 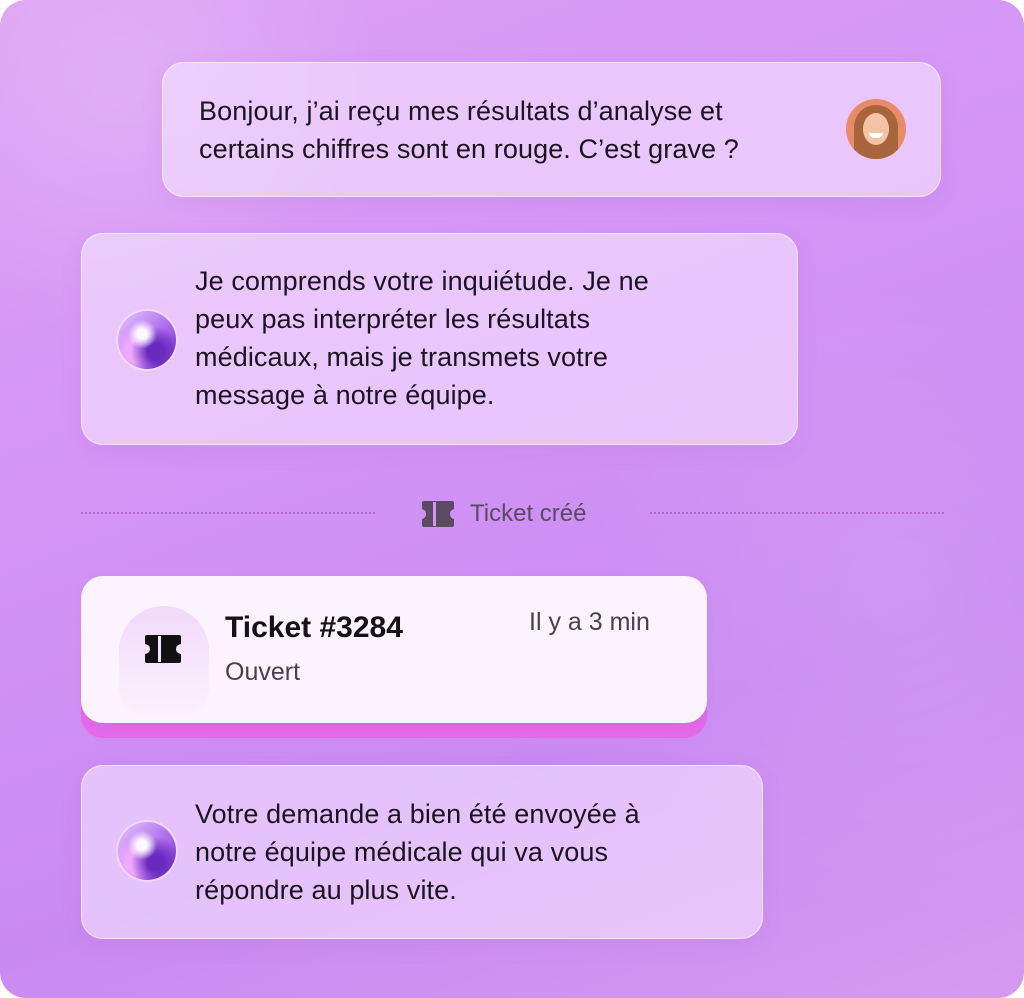 What do you see at coordinates (228, 513) in the screenshot?
I see `divider-line-left` at bounding box center [228, 513].